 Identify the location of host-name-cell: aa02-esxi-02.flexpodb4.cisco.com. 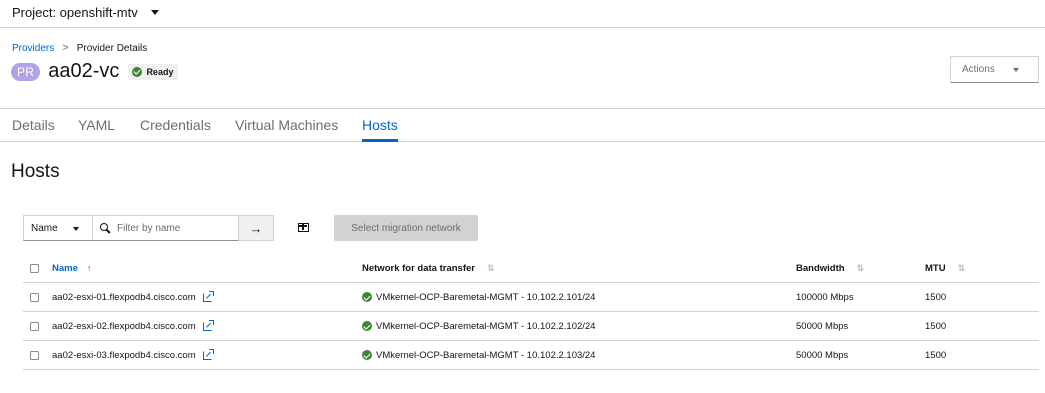
(133, 326).